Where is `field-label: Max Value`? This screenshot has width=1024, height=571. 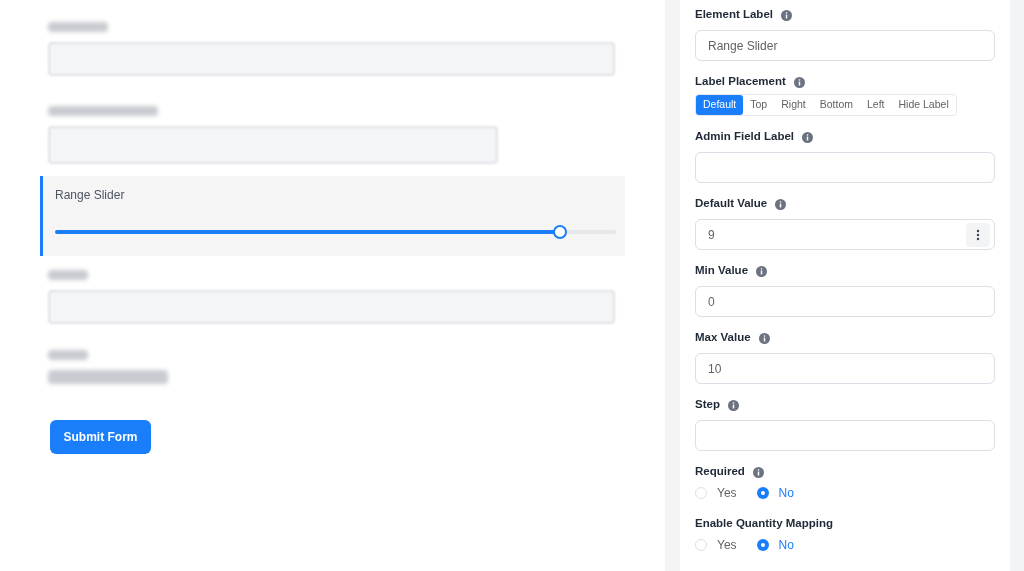
field-label: Max Value is located at coordinates (723, 338).